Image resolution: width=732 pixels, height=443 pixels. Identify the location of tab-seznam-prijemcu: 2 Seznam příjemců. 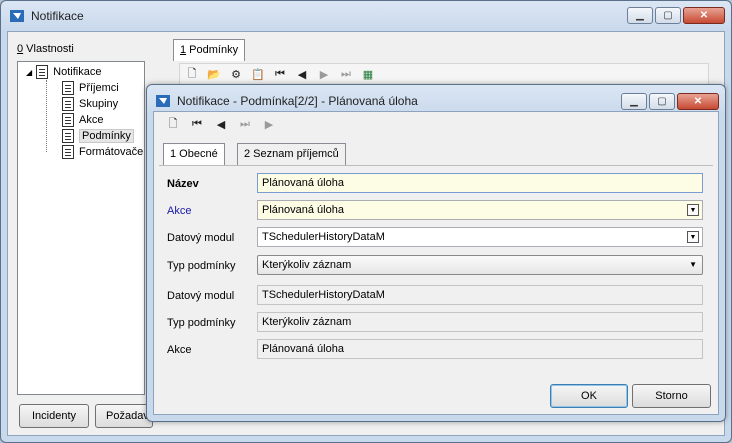
(291, 154).